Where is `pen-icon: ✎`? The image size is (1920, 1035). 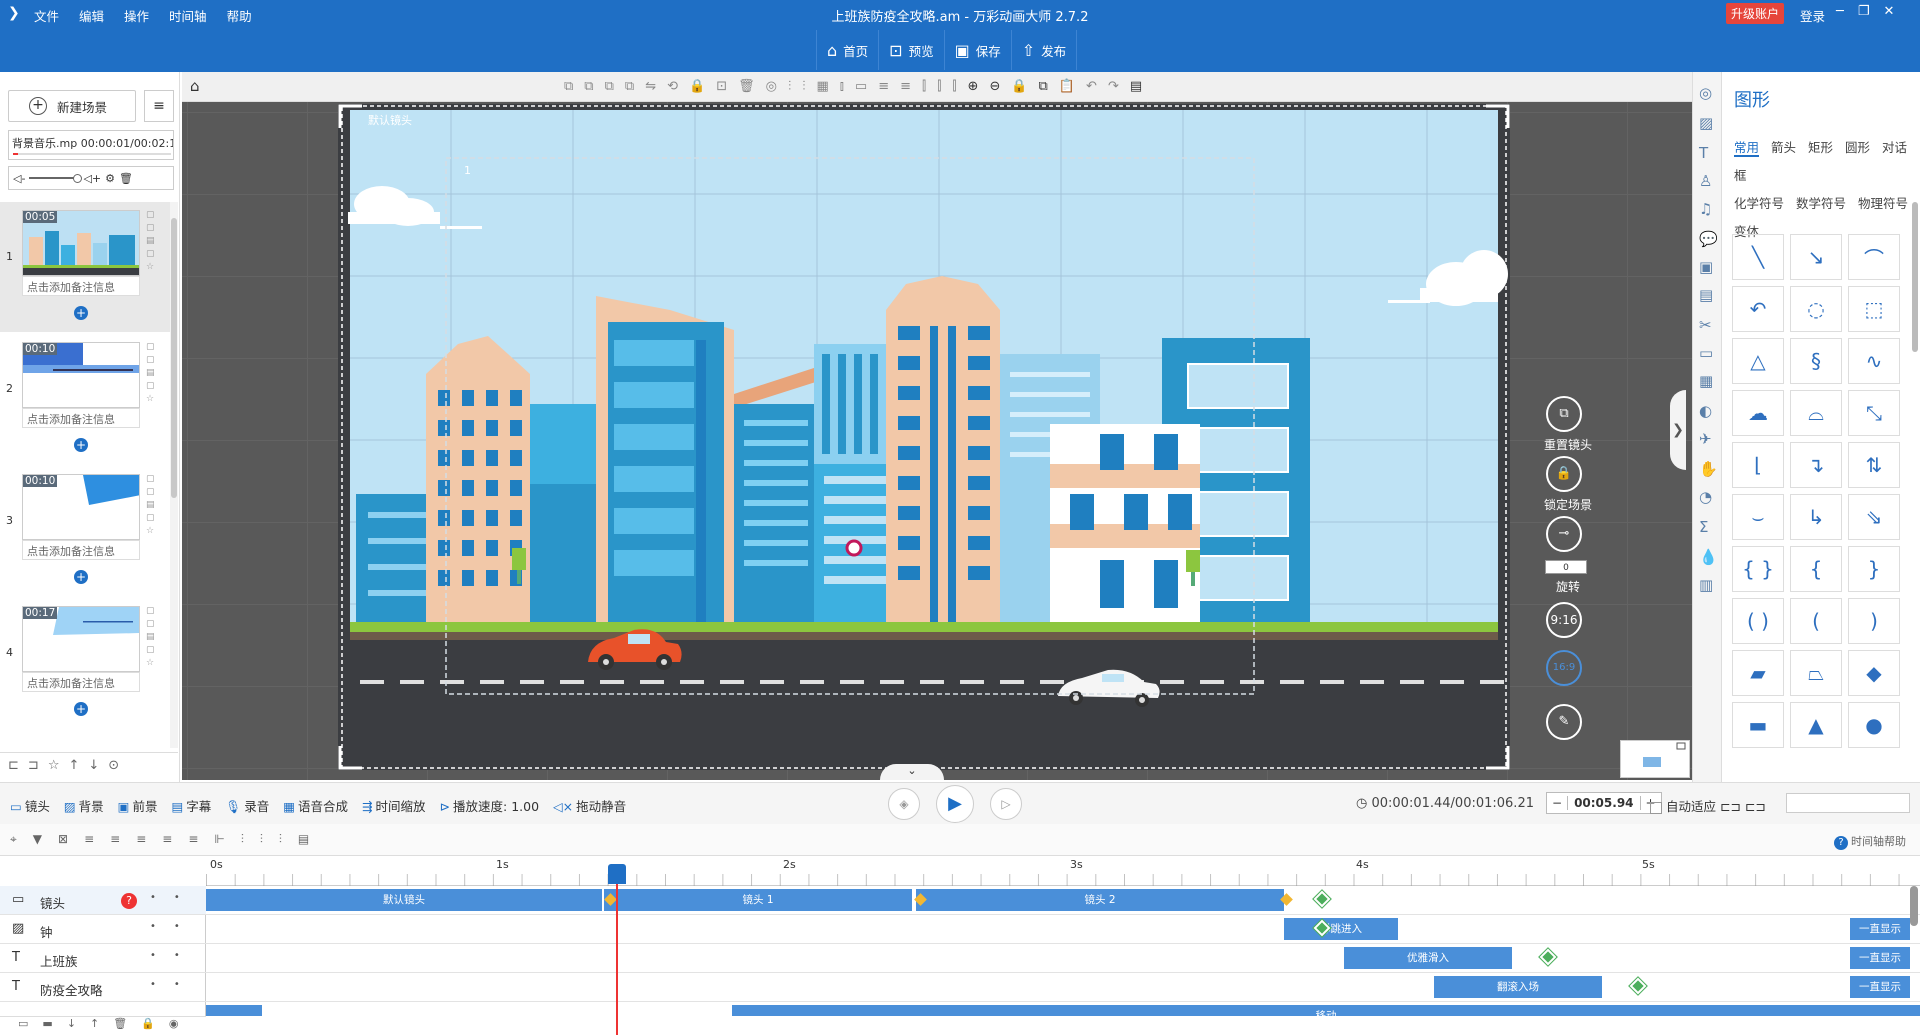 pen-icon: ✎ is located at coordinates (1564, 722).